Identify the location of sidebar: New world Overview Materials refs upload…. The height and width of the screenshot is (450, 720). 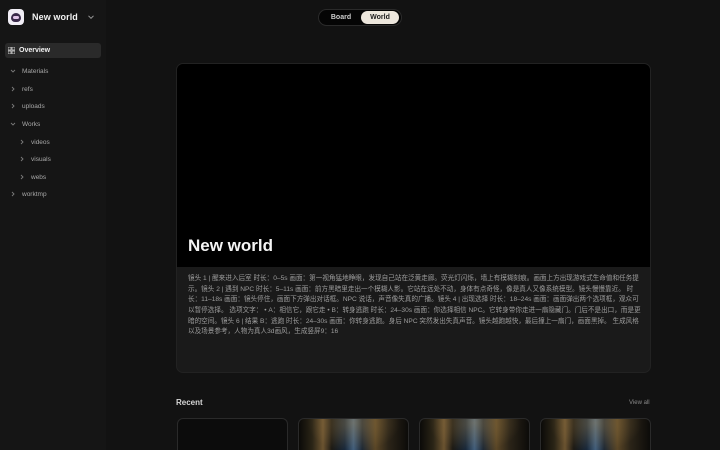
(53, 225).